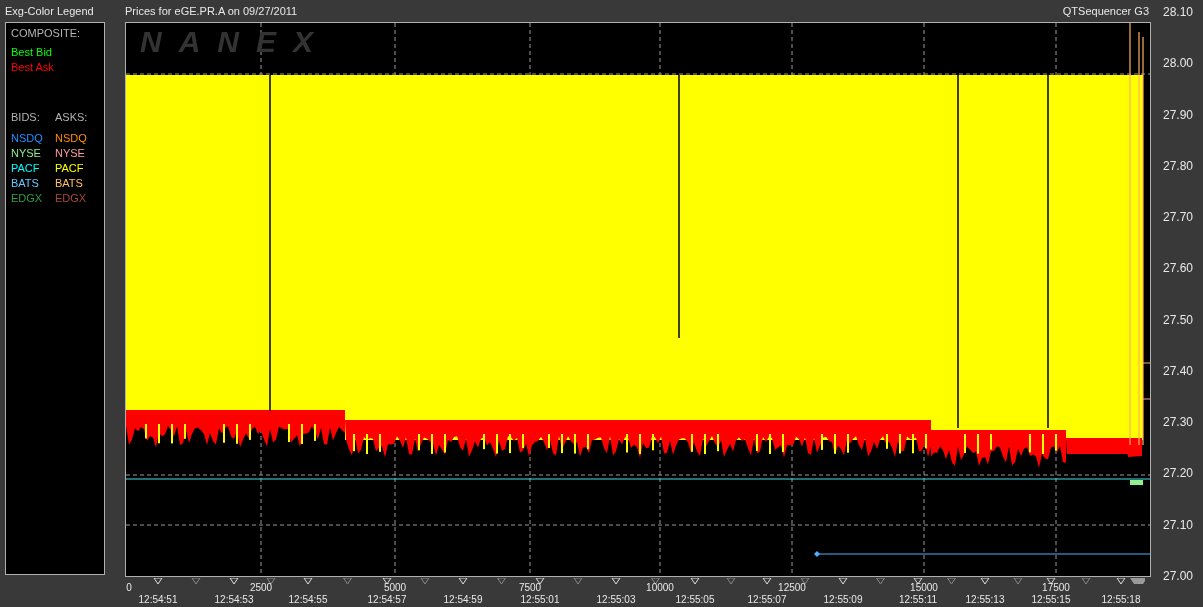 The height and width of the screenshot is (607, 1203). Describe the element at coordinates (211, 11) in the screenshot. I see `chart-title: Prices for eGE.PR.A on 09/27/2011` at that location.